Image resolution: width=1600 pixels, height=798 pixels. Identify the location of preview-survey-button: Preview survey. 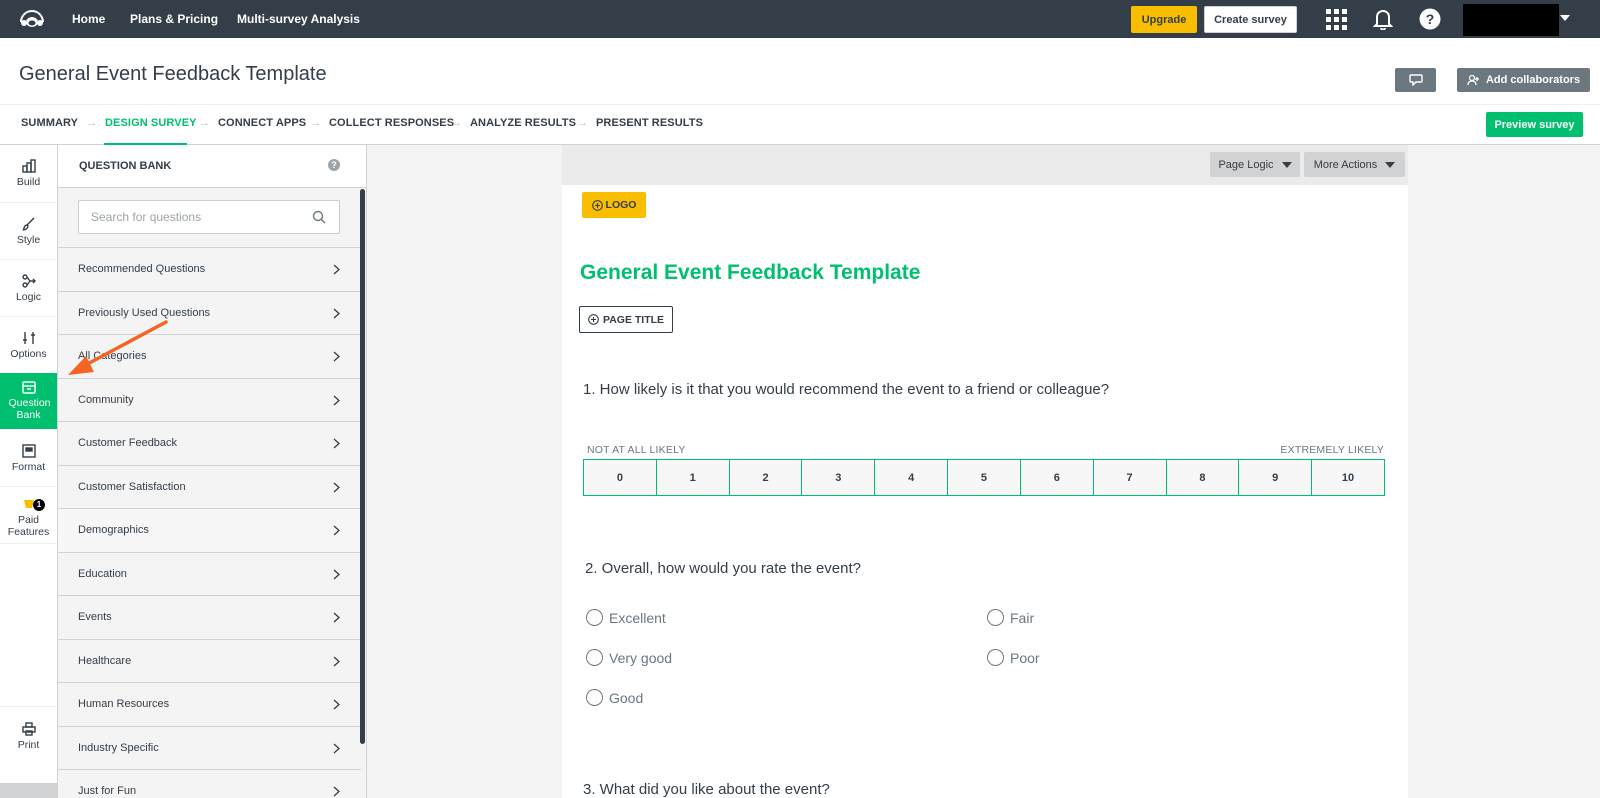
(1534, 124).